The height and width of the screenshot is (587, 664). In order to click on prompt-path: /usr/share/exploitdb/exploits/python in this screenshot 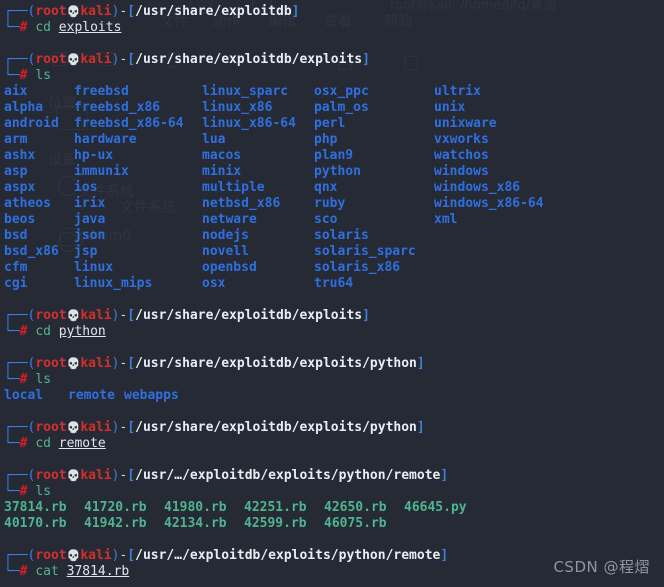, I will do `click(276, 427)`.